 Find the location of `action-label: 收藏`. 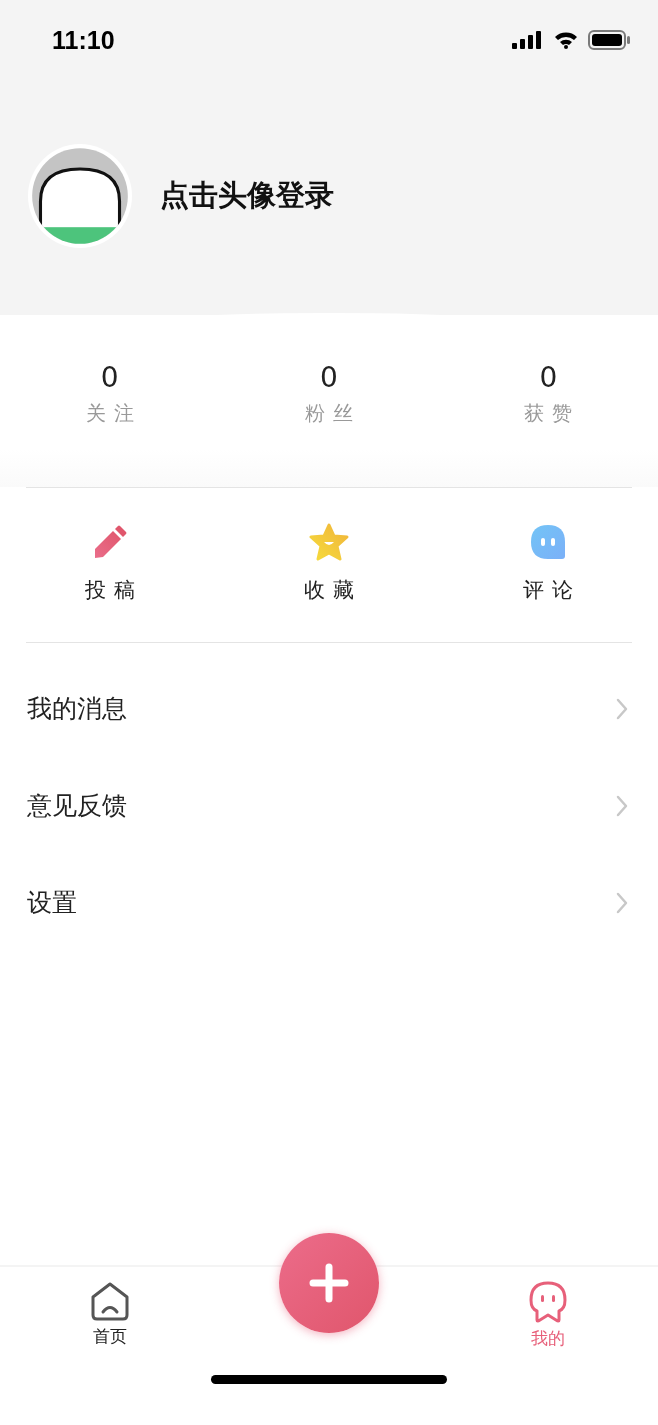

action-label: 收藏 is located at coordinates (333, 590).